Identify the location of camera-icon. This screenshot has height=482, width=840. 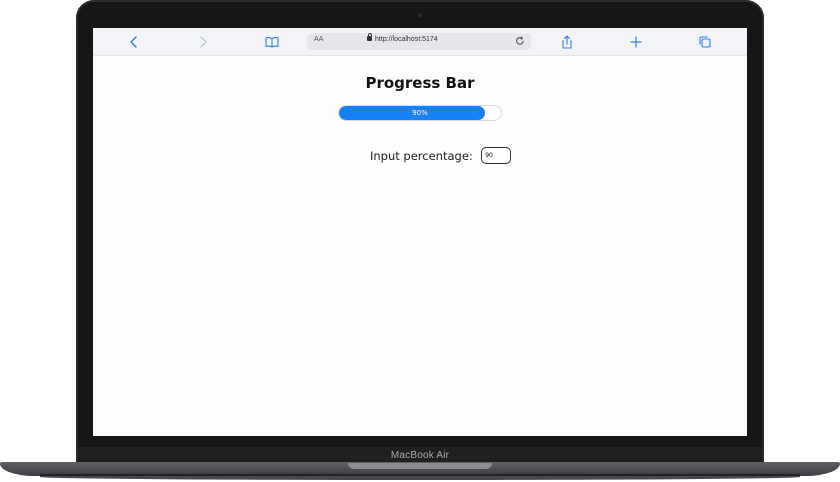
(420, 15).